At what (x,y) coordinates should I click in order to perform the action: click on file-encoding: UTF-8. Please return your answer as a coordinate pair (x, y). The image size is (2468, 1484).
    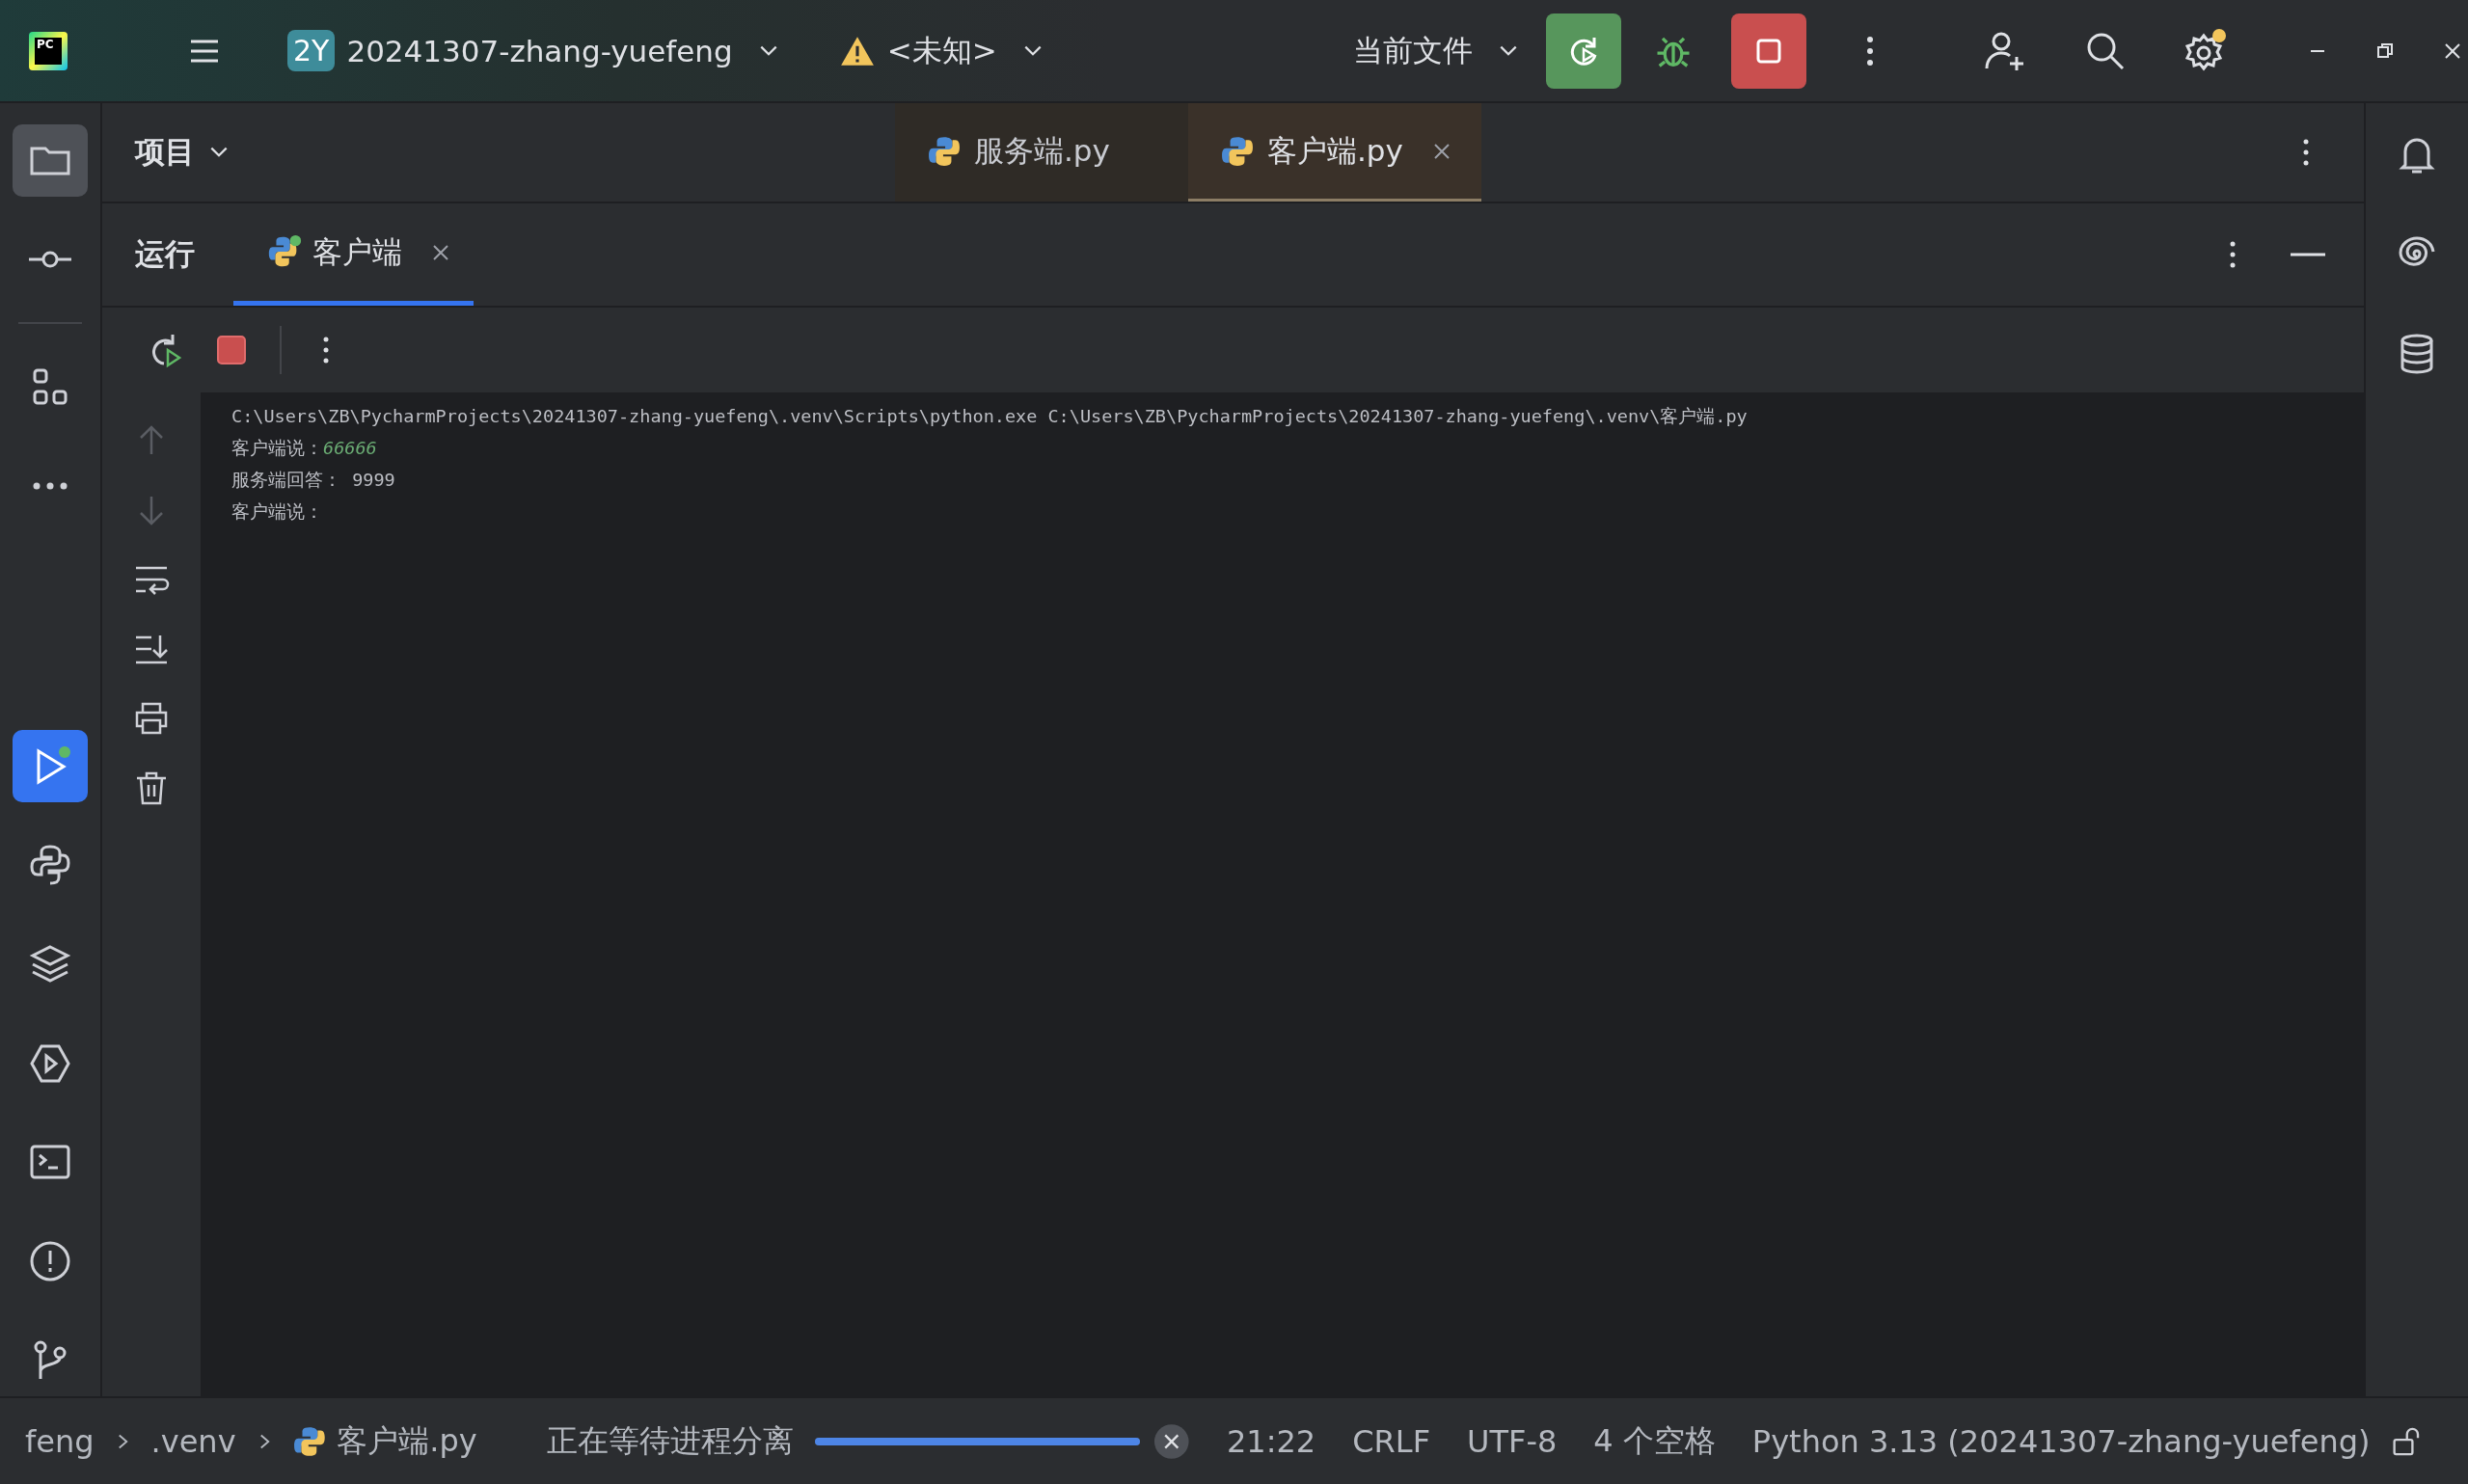
    Looking at the image, I should click on (1512, 1441).